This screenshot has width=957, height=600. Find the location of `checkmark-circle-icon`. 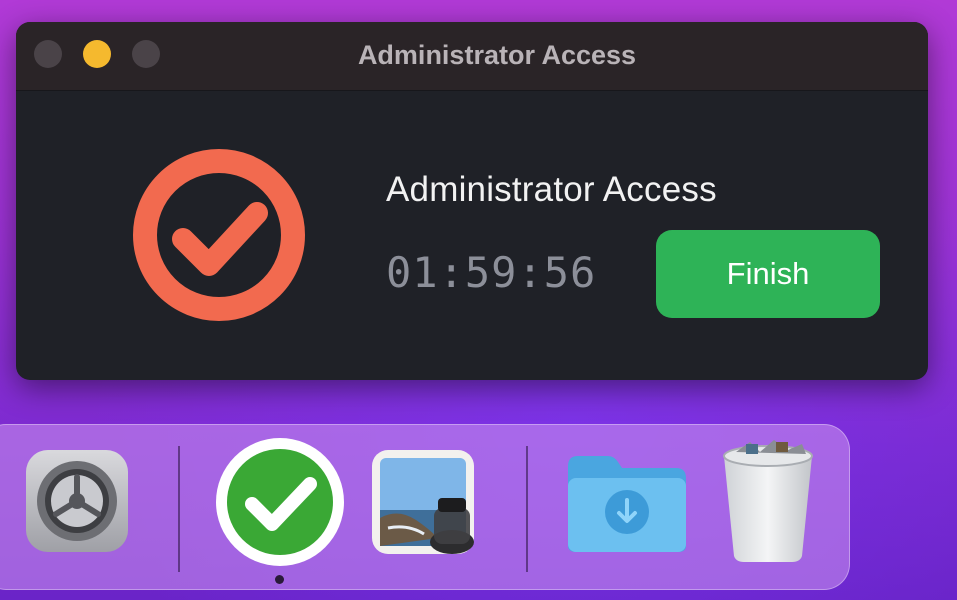

checkmark-circle-icon is located at coordinates (219, 235).